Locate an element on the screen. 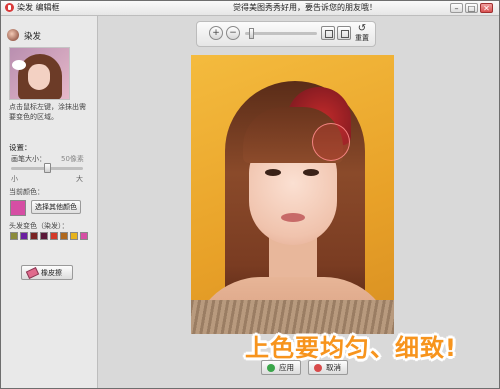 Image resolution: width=500 pixels, height=389 pixels. cancel-icon is located at coordinates (318, 368).